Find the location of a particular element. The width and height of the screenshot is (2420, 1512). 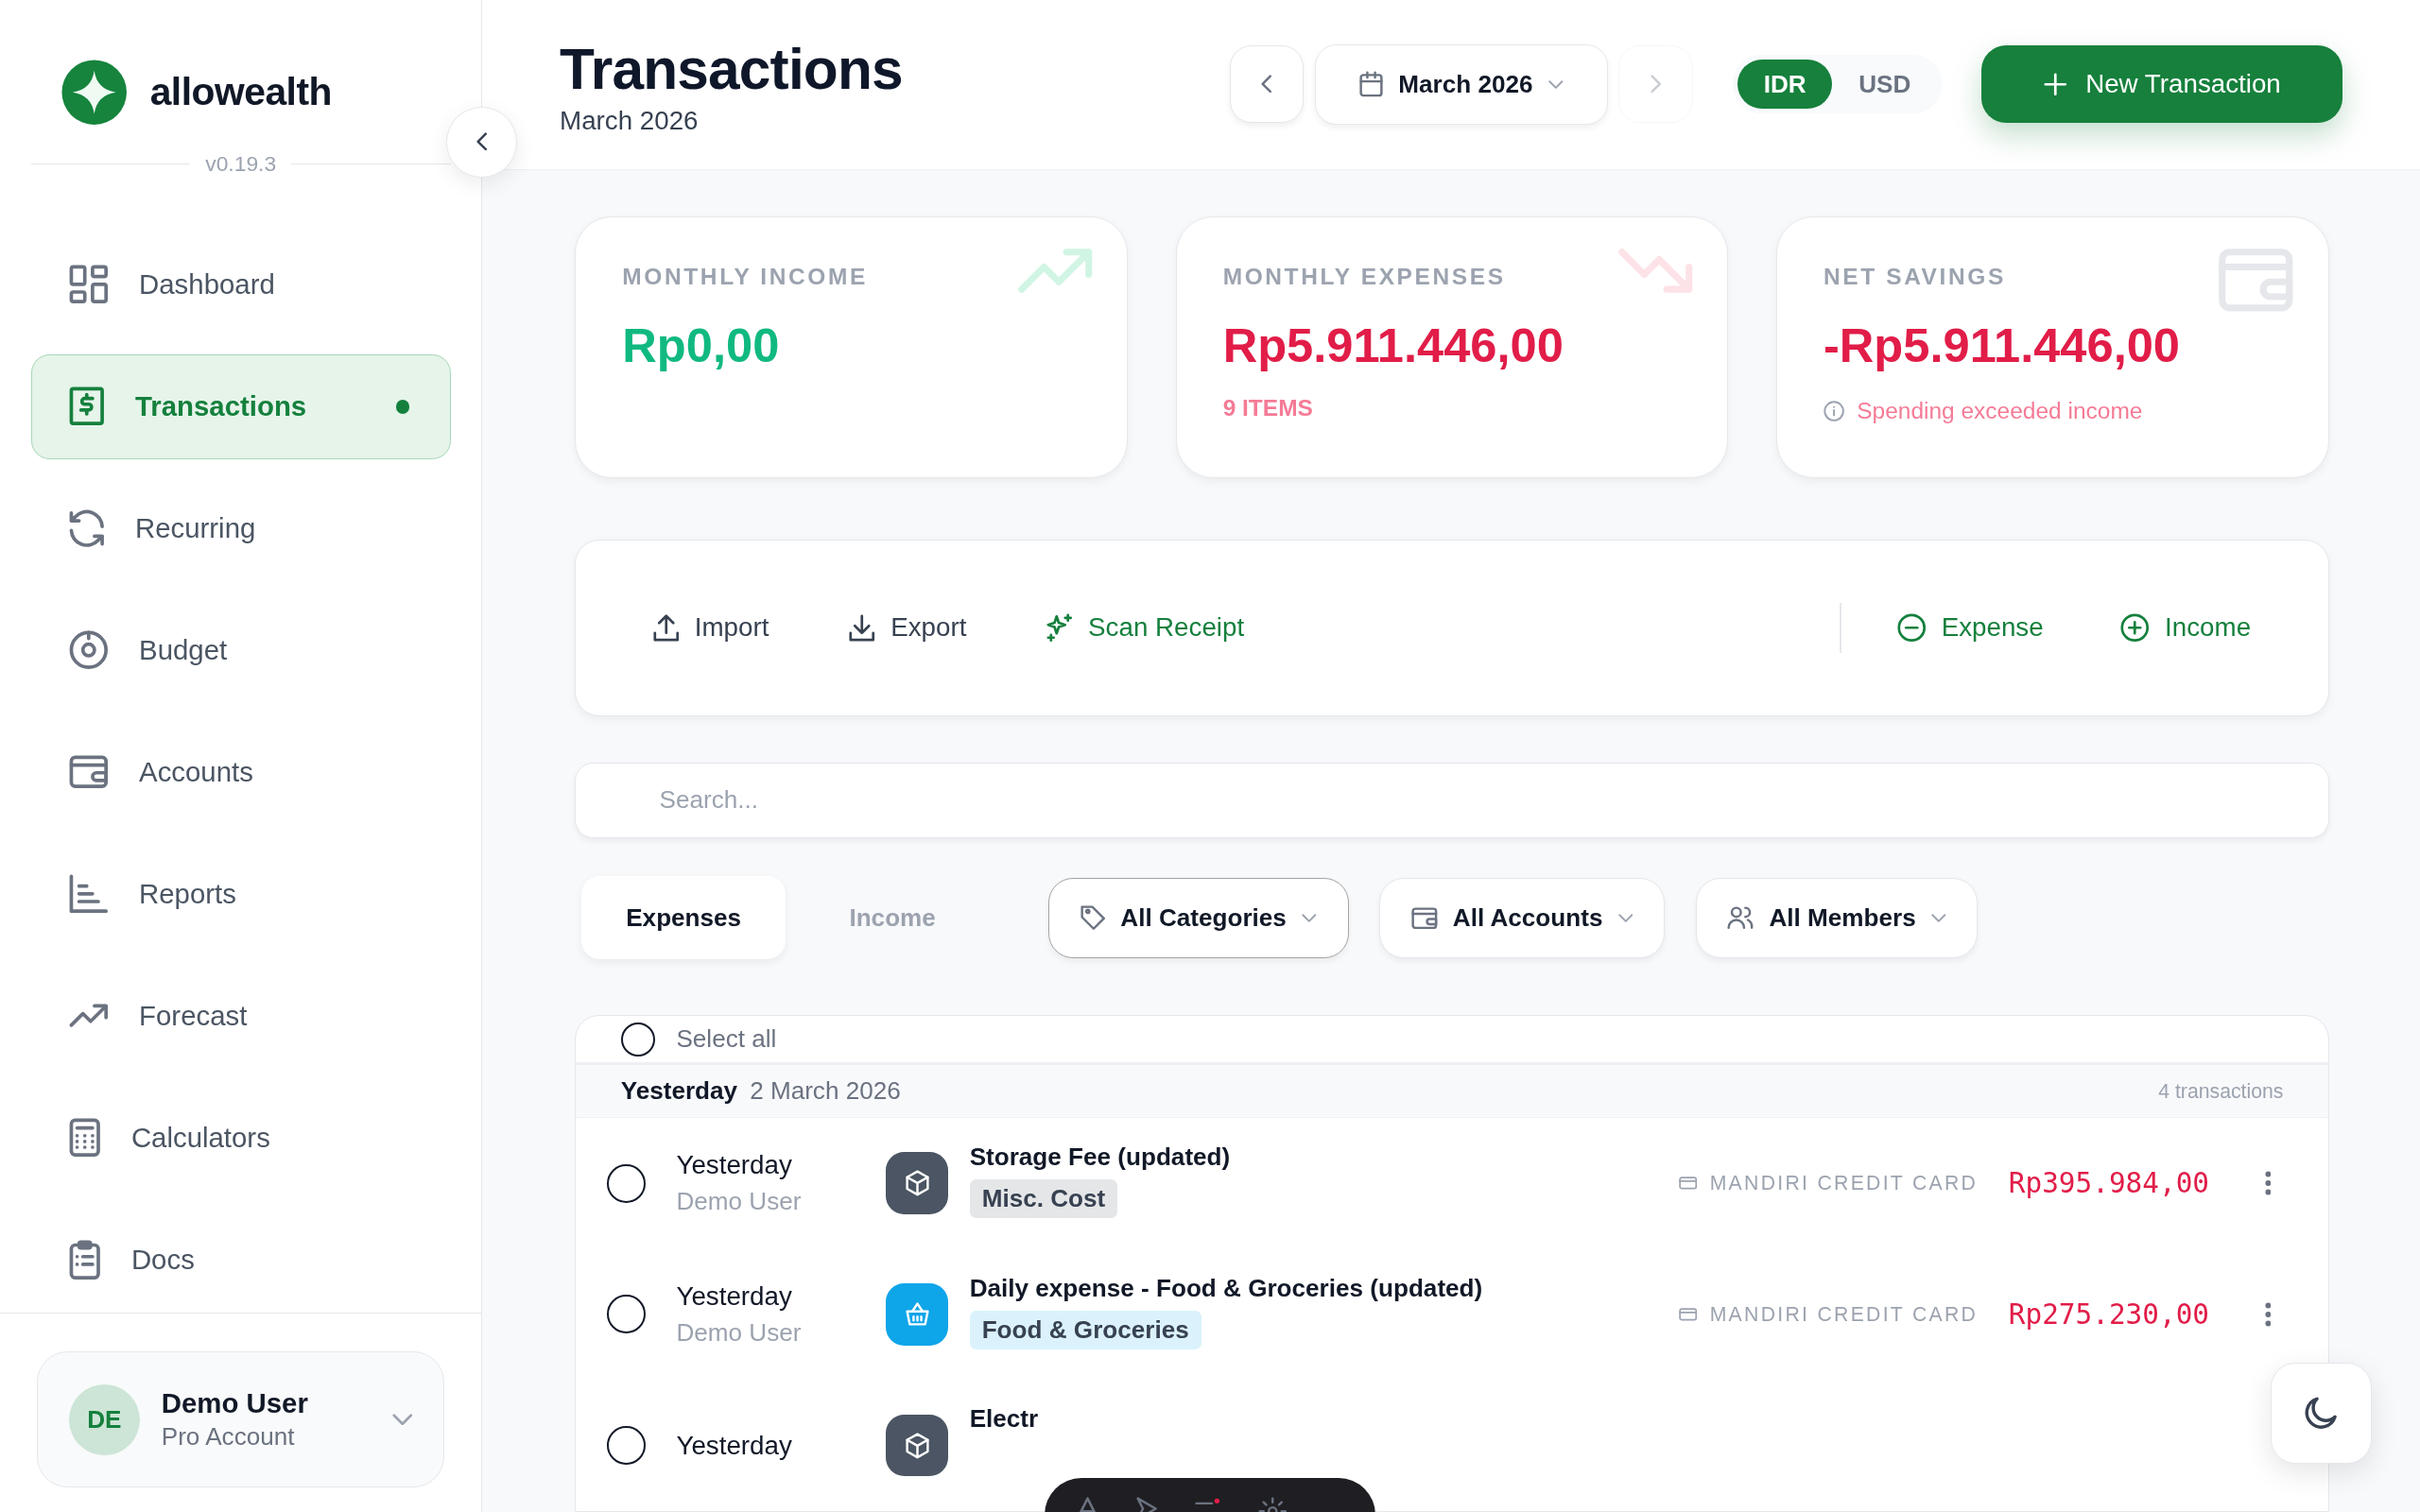

new-transaction-button: New Transaction is located at coordinates (2162, 84).